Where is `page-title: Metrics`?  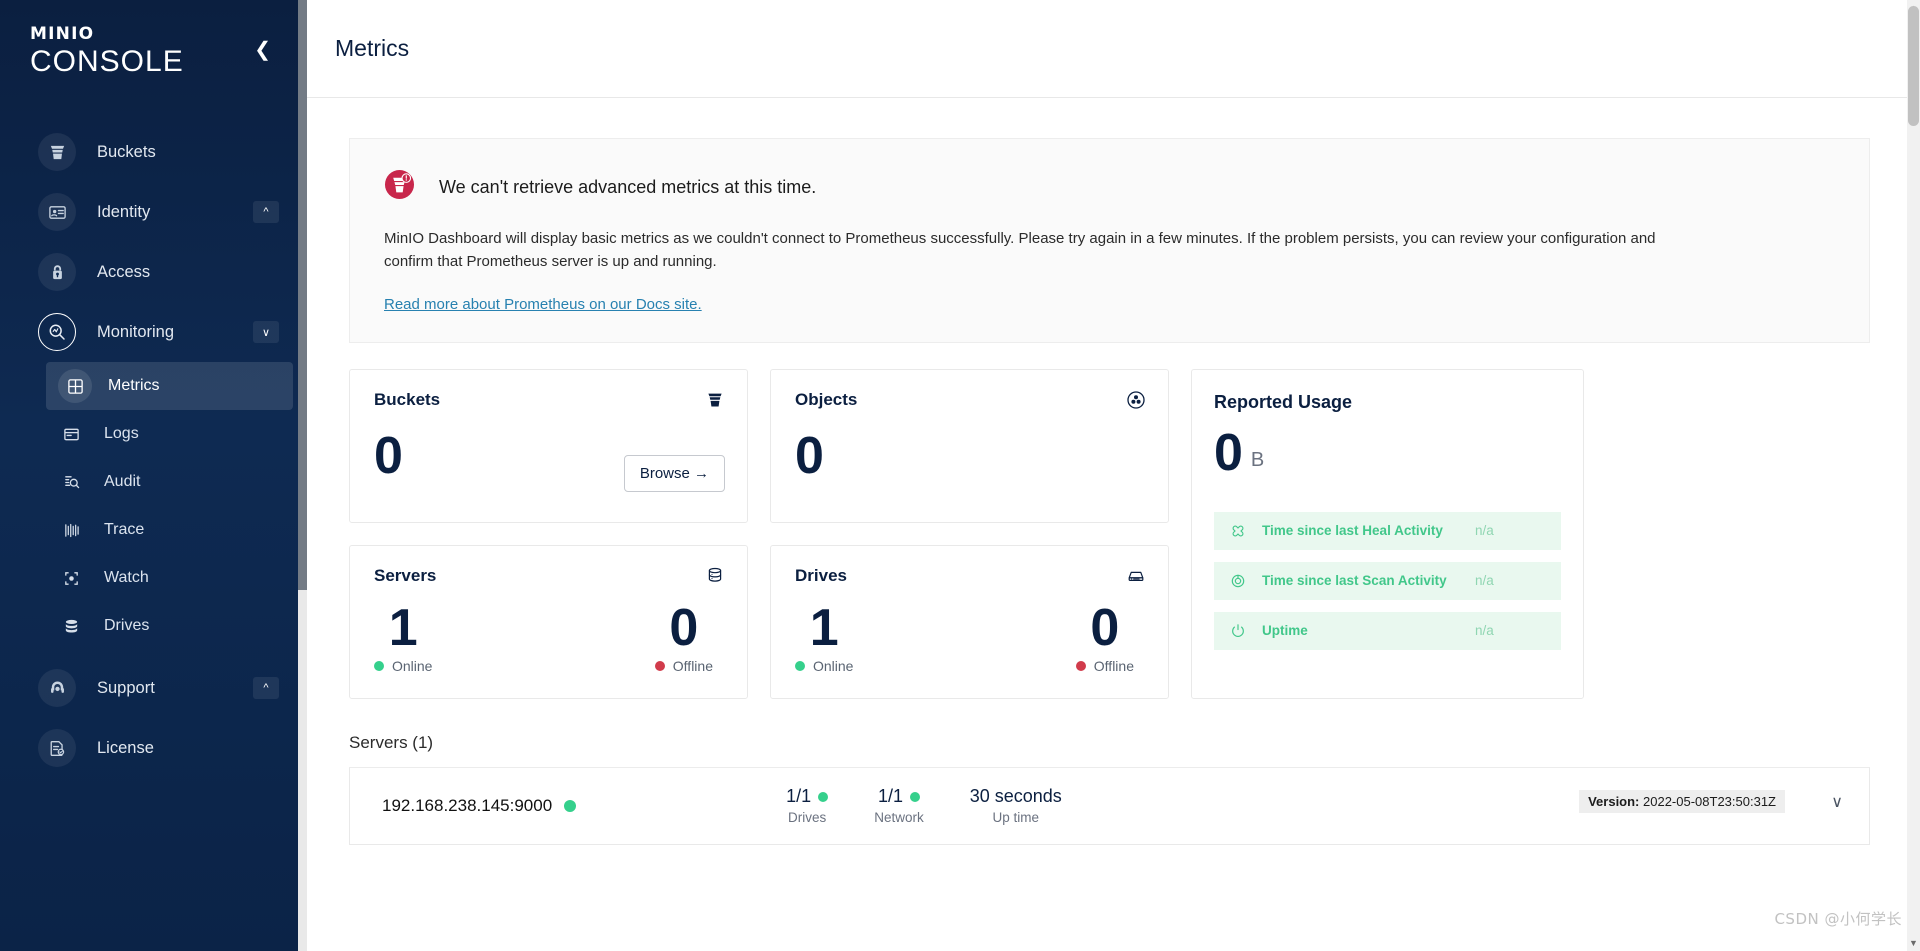 page-title: Metrics is located at coordinates (372, 48).